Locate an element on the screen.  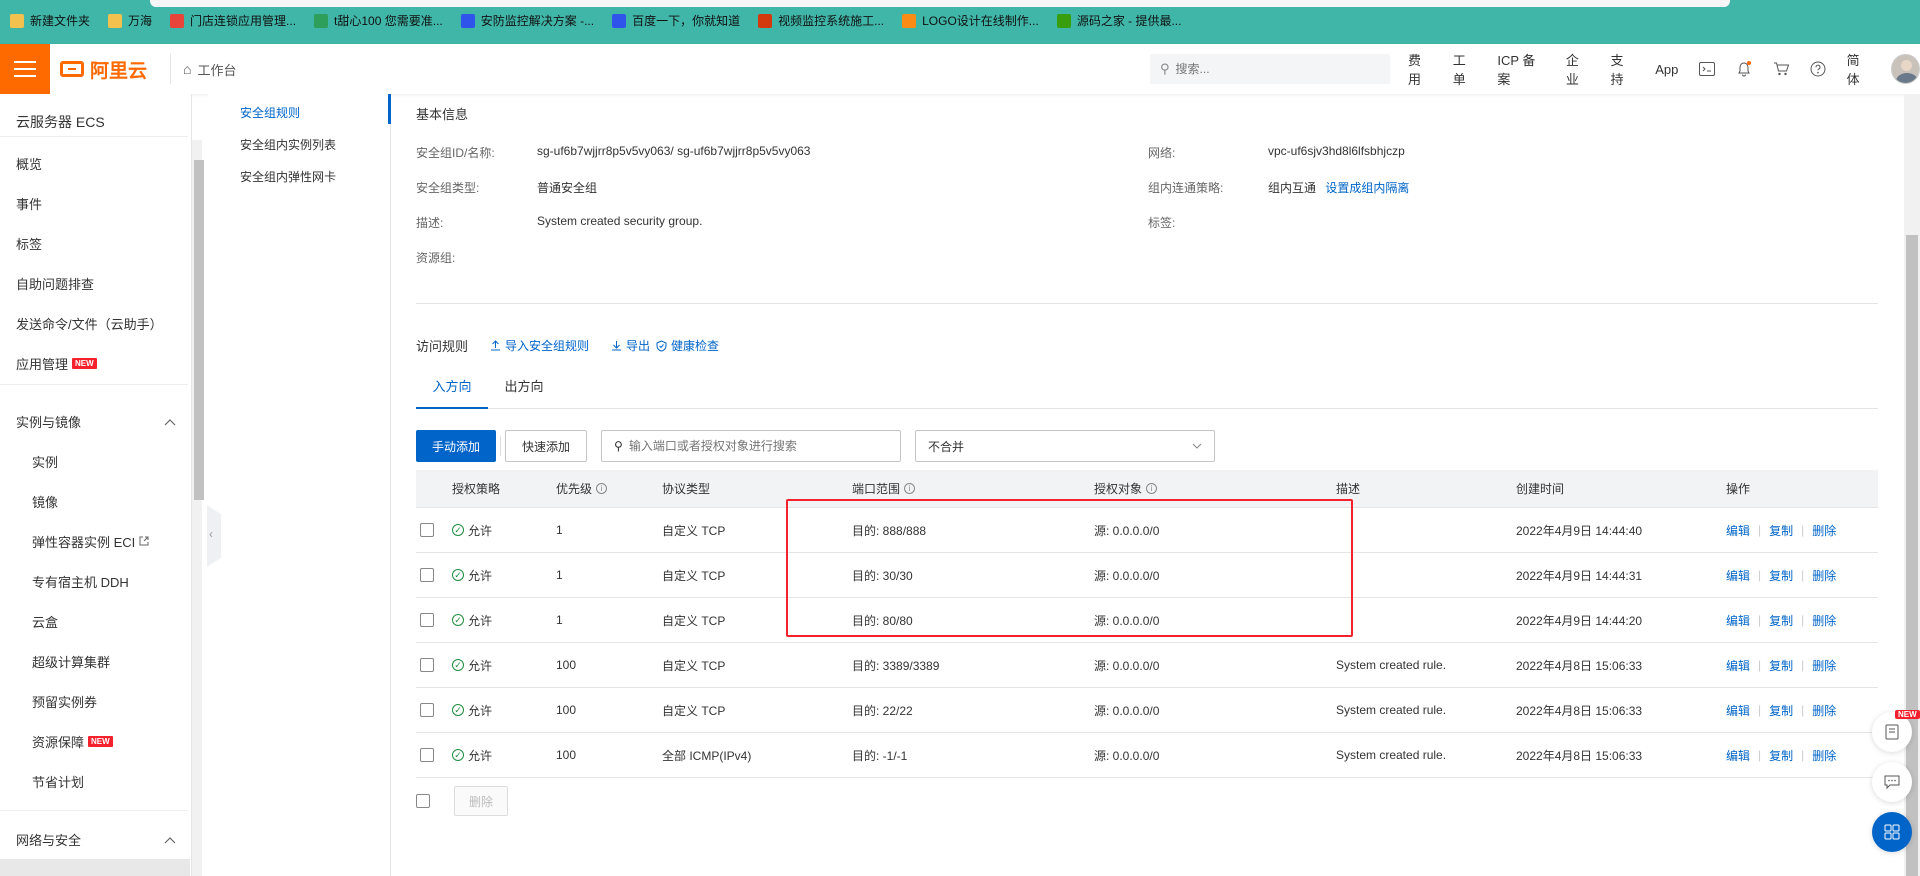
menu-icon is located at coordinates (25, 69).